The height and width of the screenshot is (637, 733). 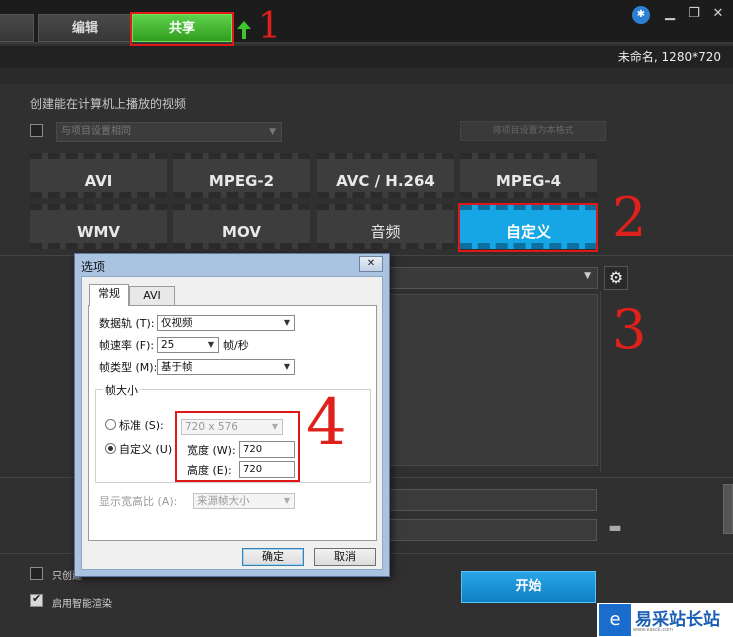 I want to click on frame-type-value: 基于帧, so click(x=177, y=367).